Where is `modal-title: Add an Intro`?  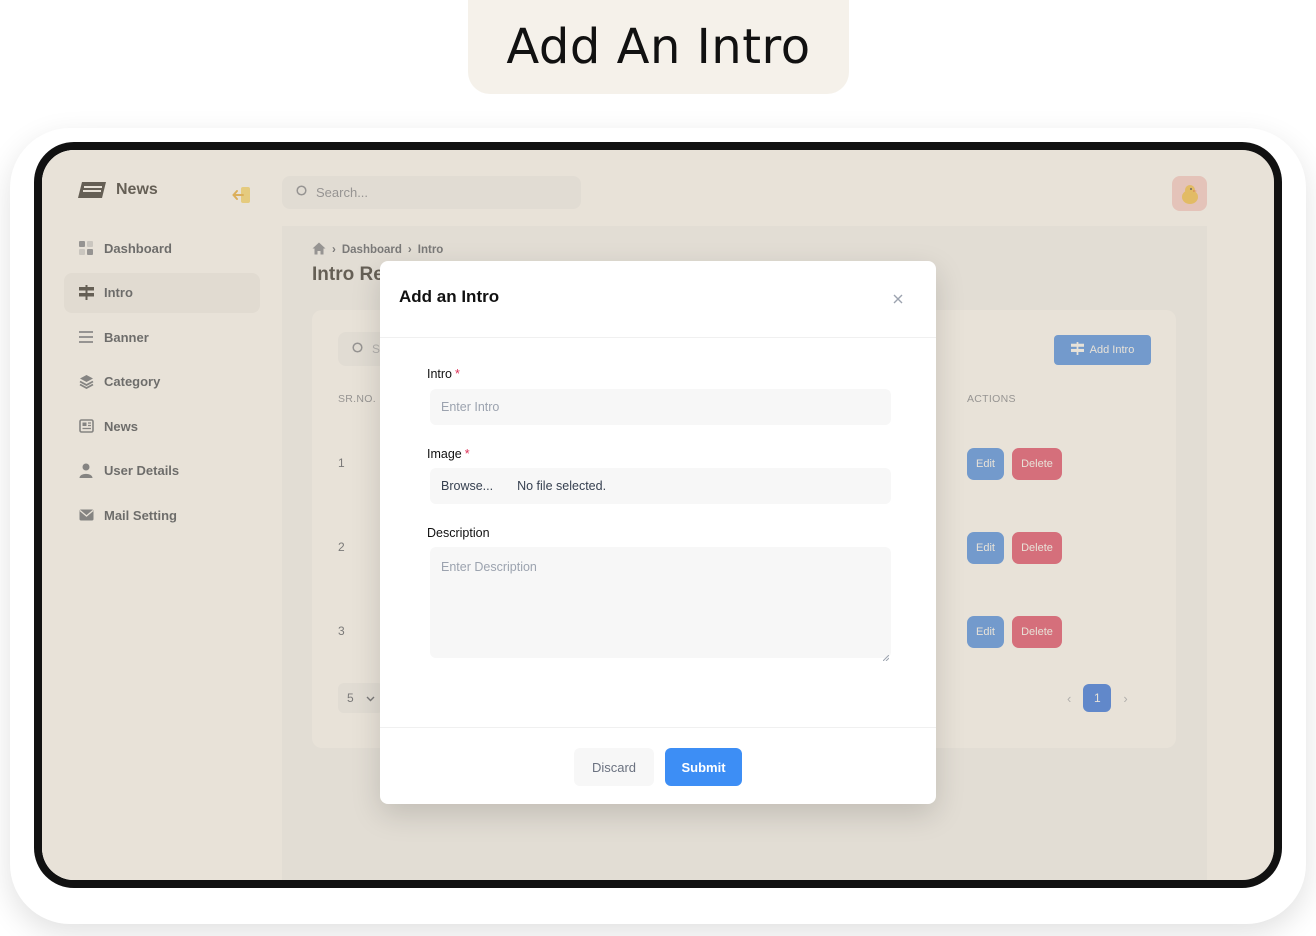 modal-title: Add an Intro is located at coordinates (449, 296).